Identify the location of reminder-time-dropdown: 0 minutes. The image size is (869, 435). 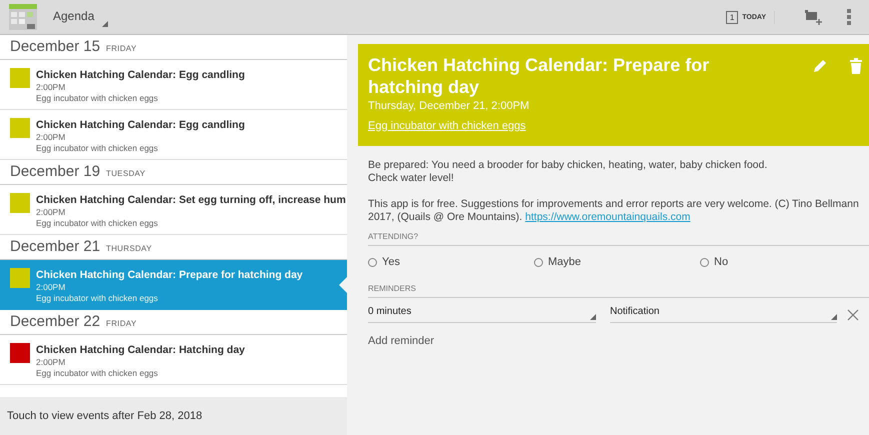
(482, 314).